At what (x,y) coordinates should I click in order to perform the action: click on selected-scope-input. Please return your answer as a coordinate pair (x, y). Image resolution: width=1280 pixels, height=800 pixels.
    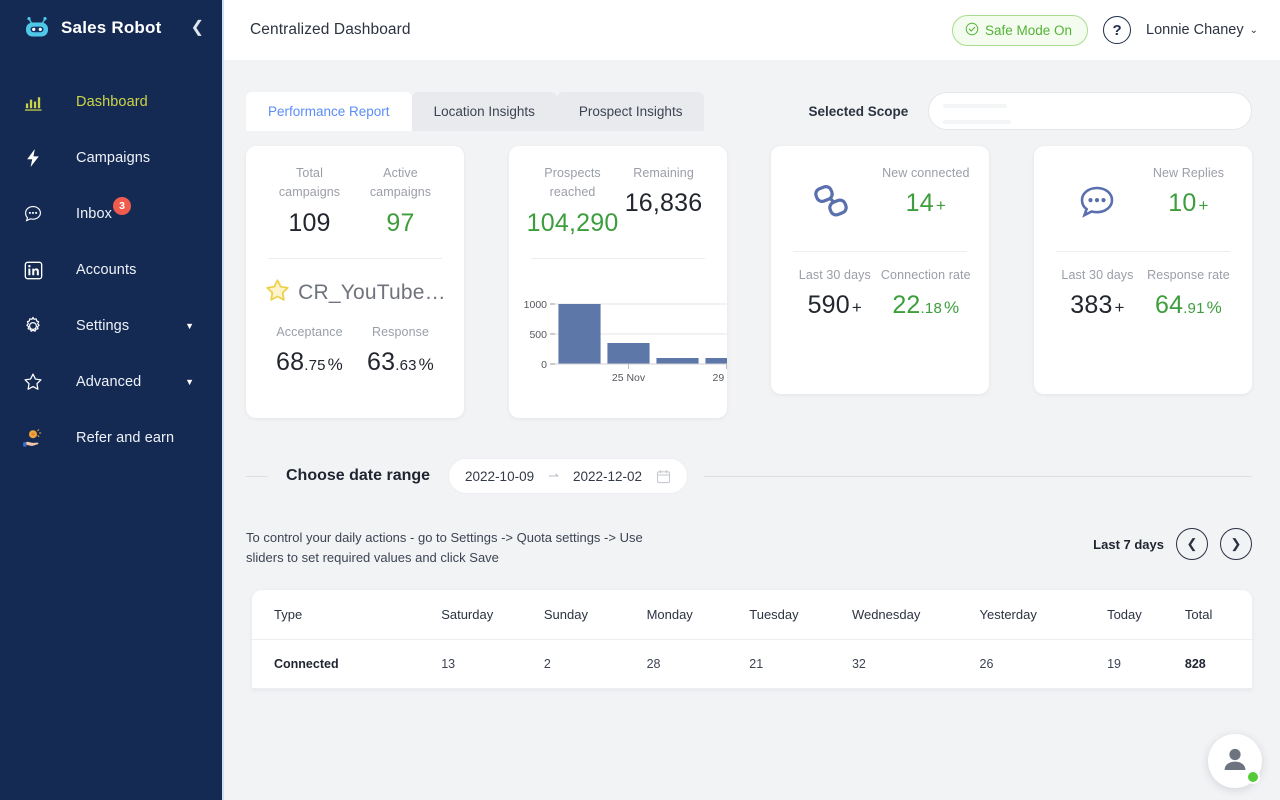
    Looking at the image, I should click on (1090, 111).